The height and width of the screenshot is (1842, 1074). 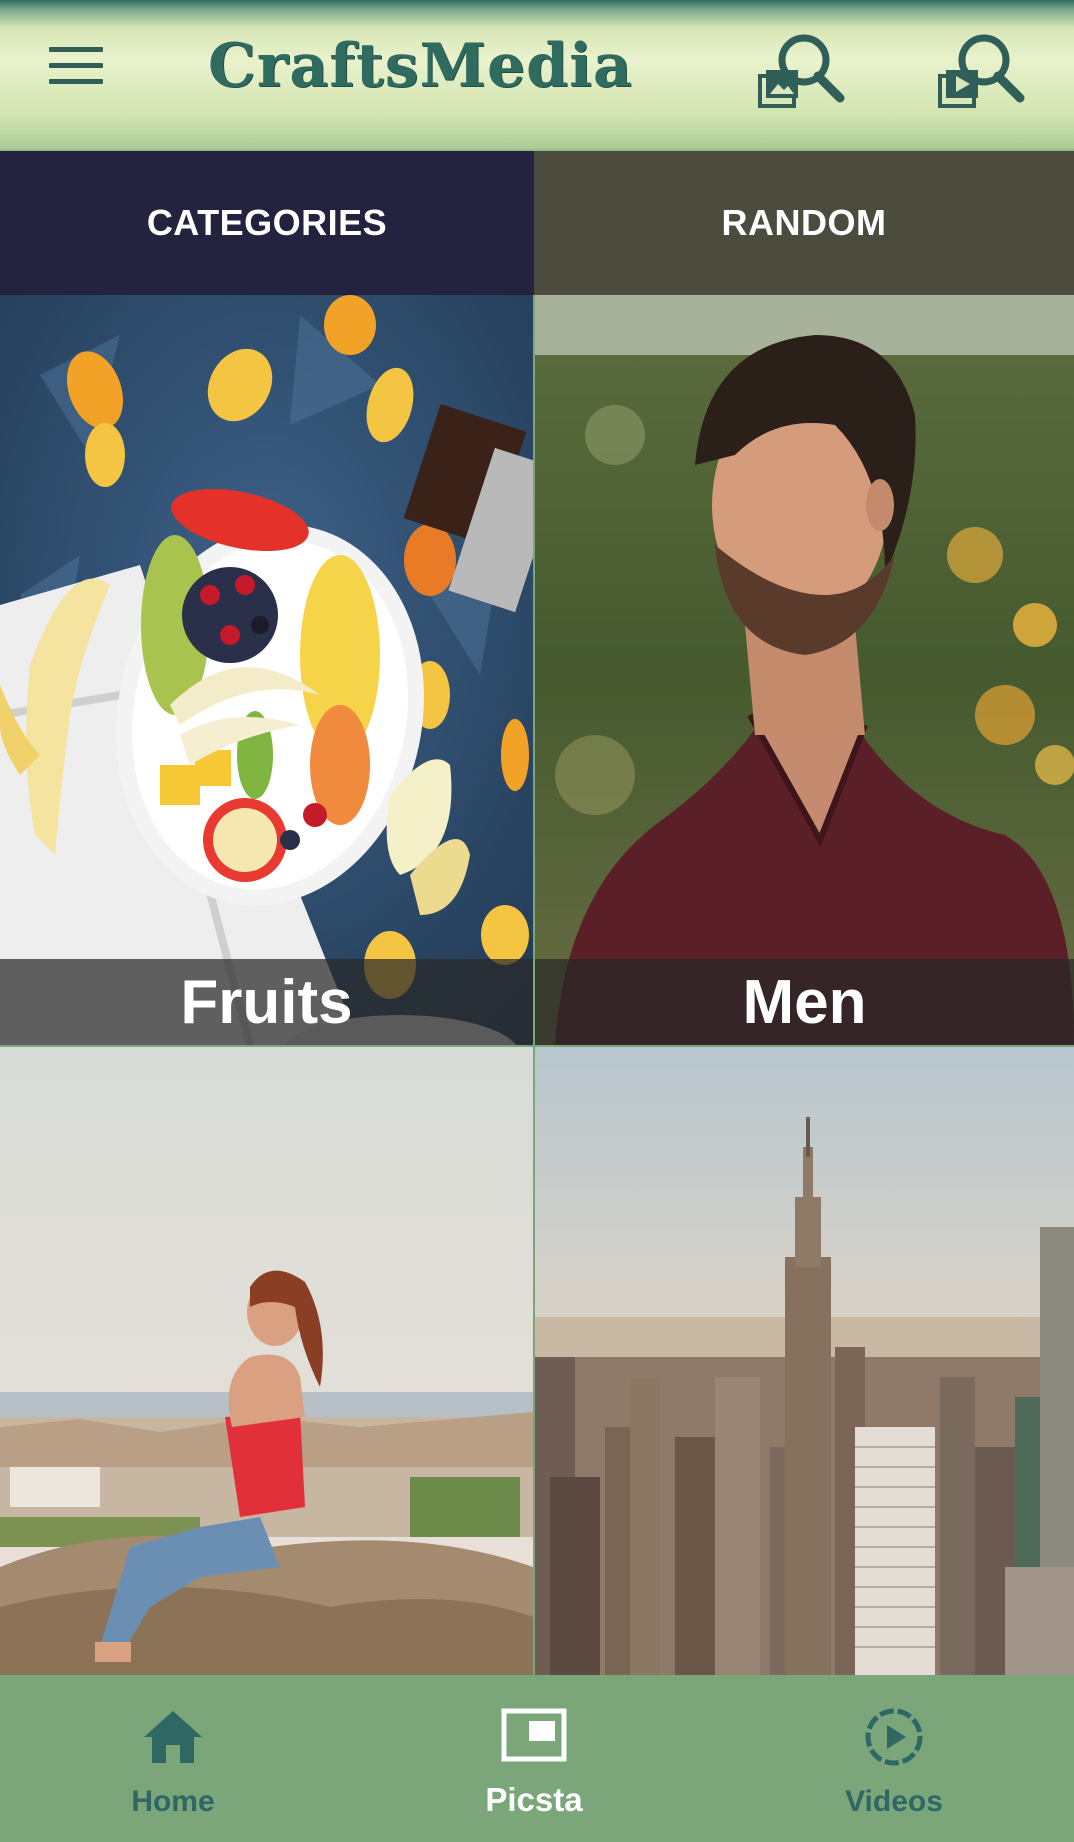 I want to click on app-bar: CraftsMedia, so click(x=537, y=75).